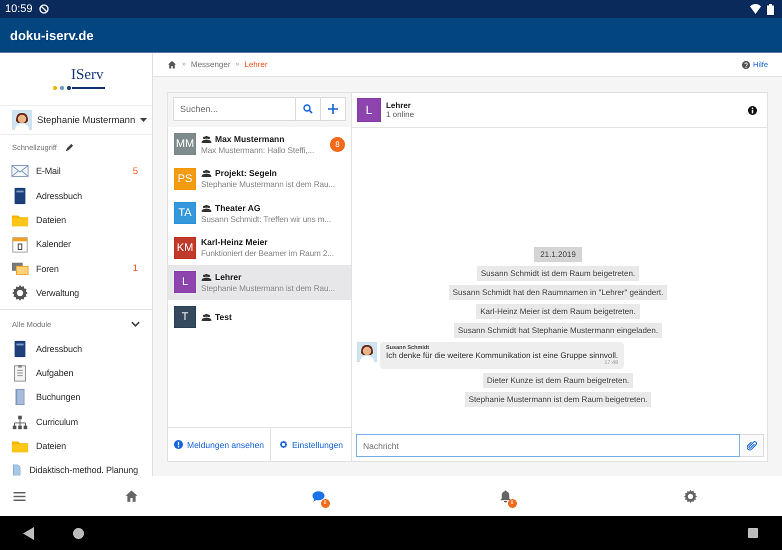 This screenshot has width=782, height=550. What do you see at coordinates (185, 144) in the screenshot?
I see `room-avatar: MM` at bounding box center [185, 144].